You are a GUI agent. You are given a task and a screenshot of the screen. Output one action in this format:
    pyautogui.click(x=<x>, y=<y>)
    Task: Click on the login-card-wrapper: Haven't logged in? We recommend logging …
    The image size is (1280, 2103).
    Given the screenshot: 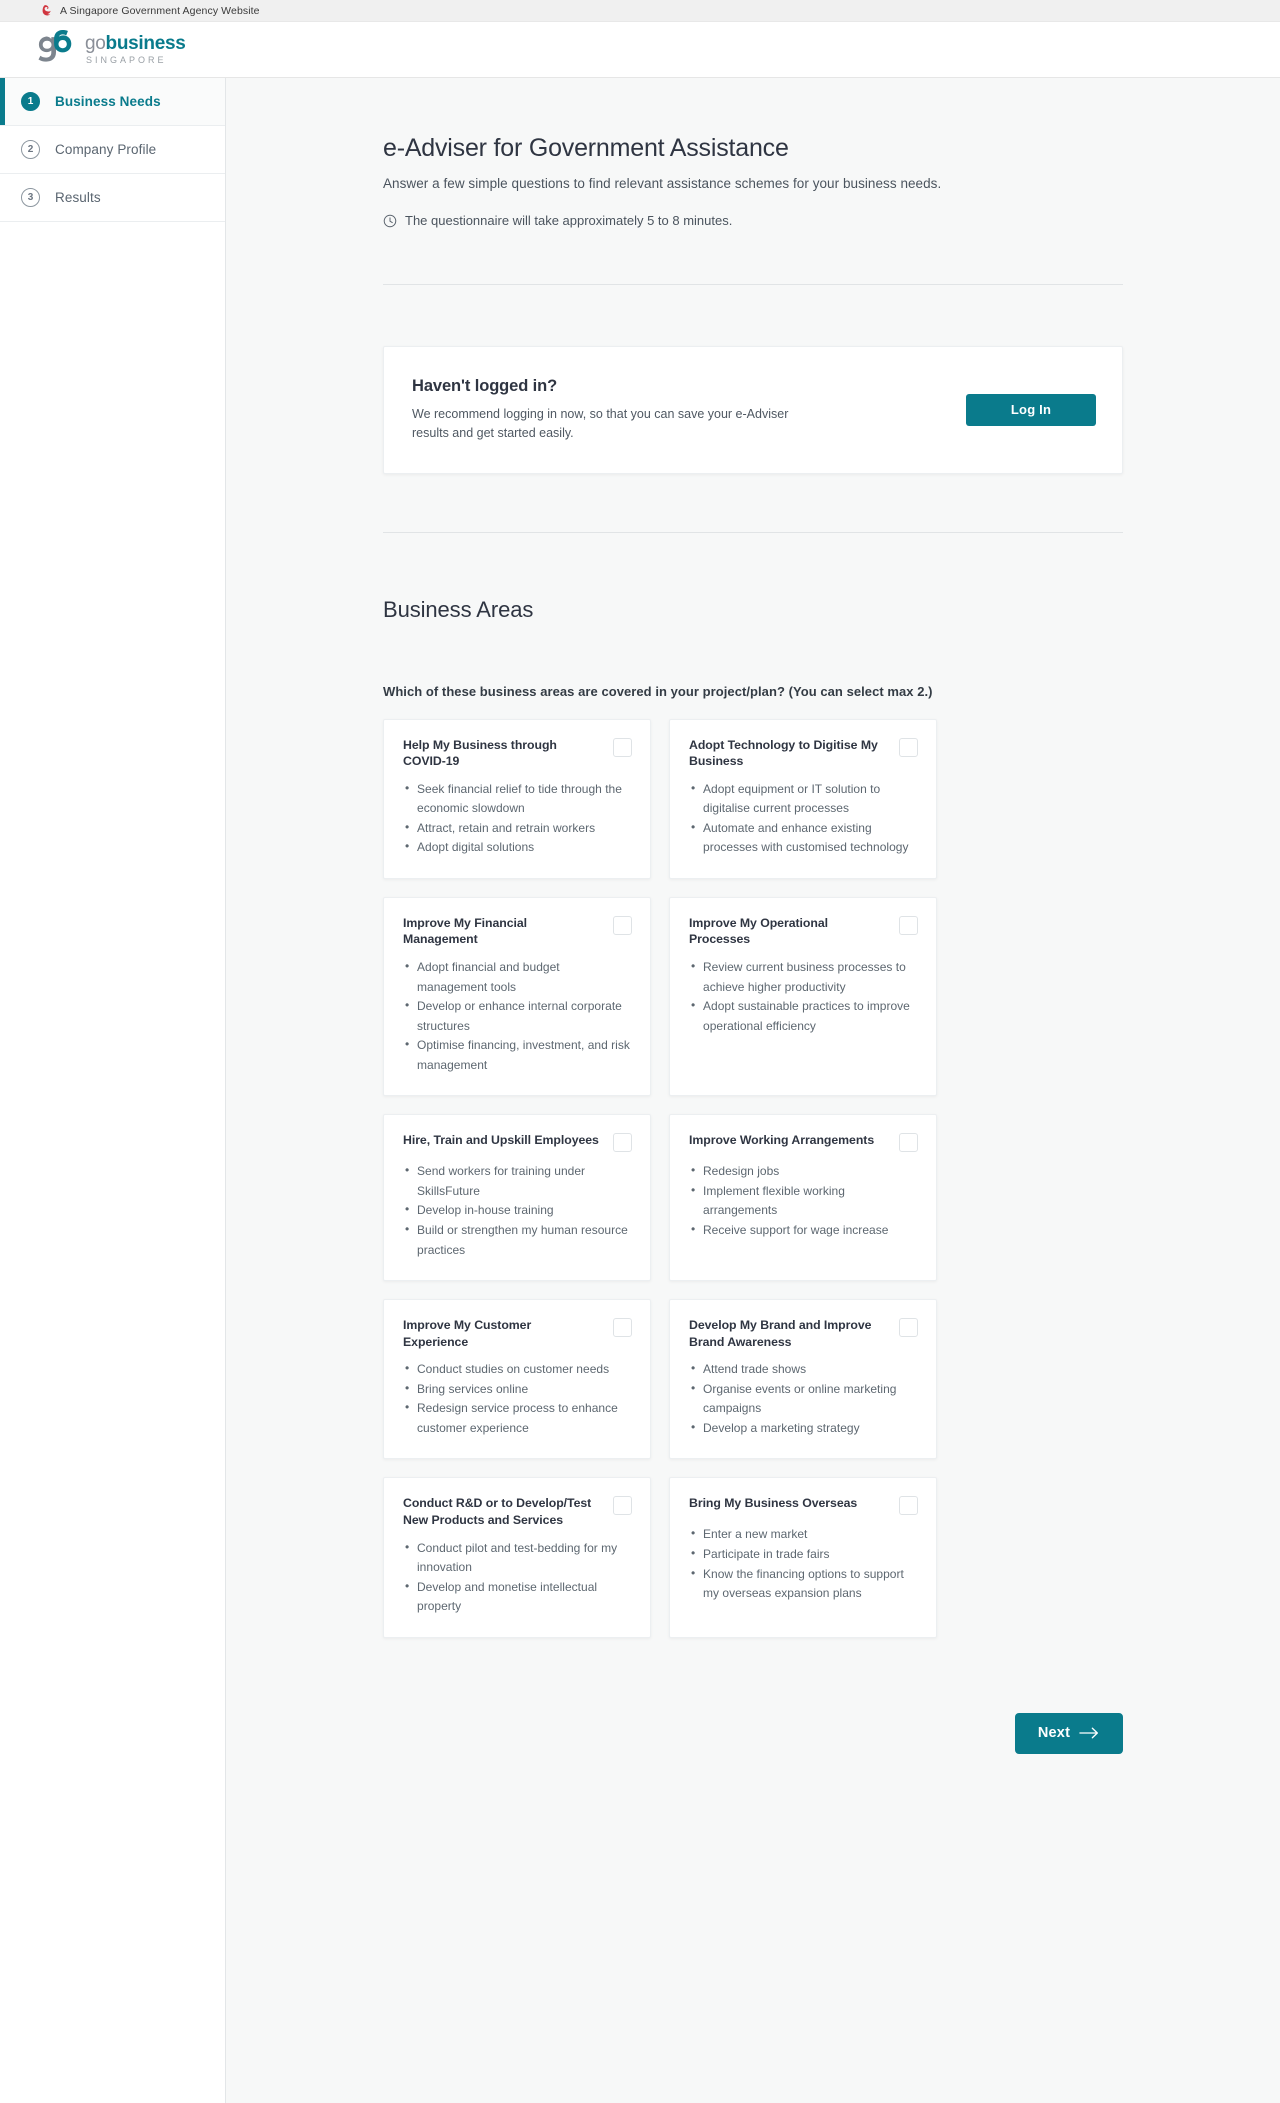 What is the action you would take?
    pyautogui.click(x=753, y=410)
    